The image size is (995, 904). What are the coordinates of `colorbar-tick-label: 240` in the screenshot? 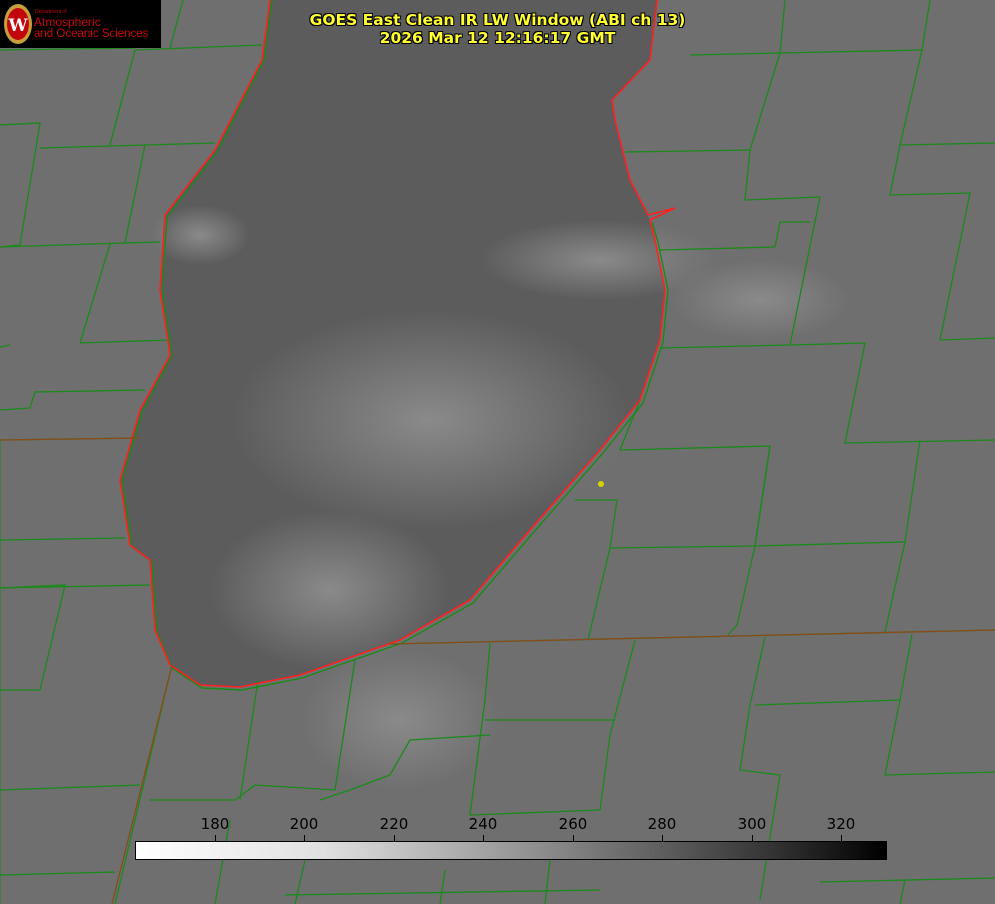 It's located at (483, 824).